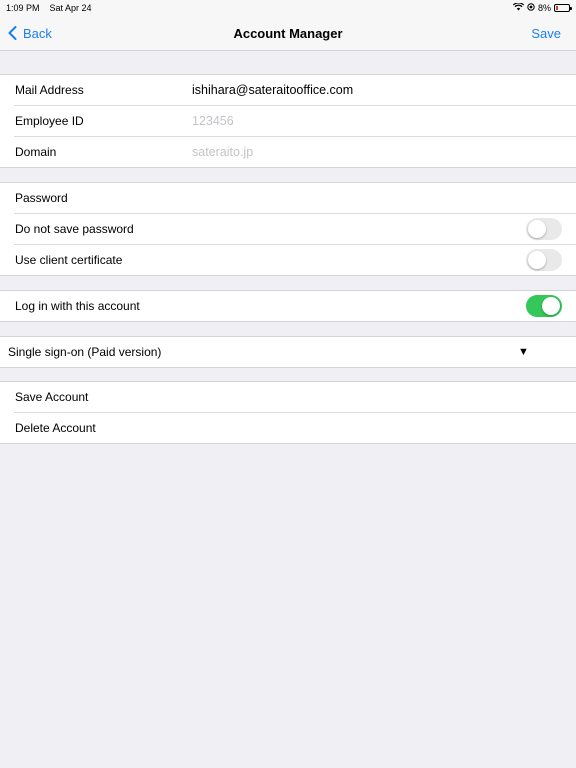  Describe the element at coordinates (37, 33) in the screenshot. I see `back-label: Back` at that location.